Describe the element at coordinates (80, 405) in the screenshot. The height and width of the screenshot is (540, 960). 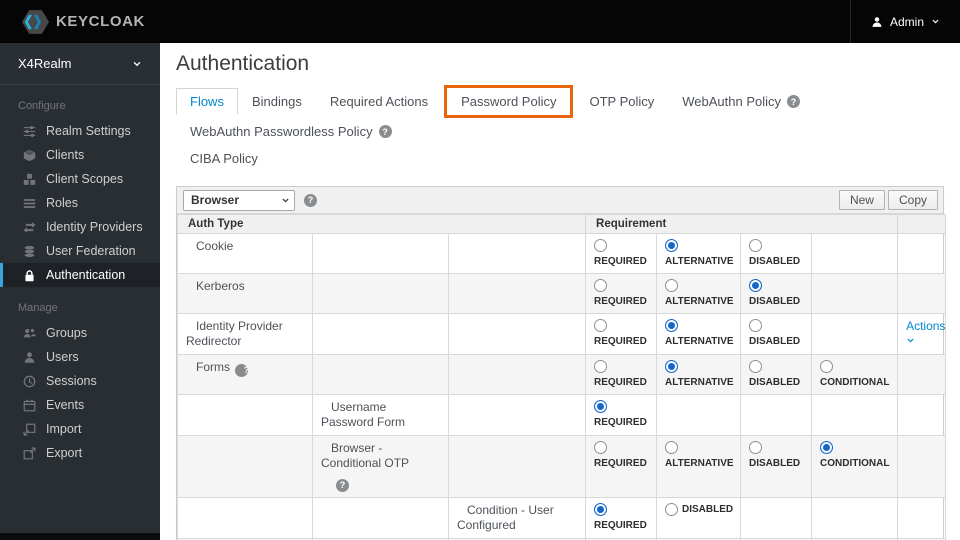
I see `sidebar-item-events: Events` at that location.